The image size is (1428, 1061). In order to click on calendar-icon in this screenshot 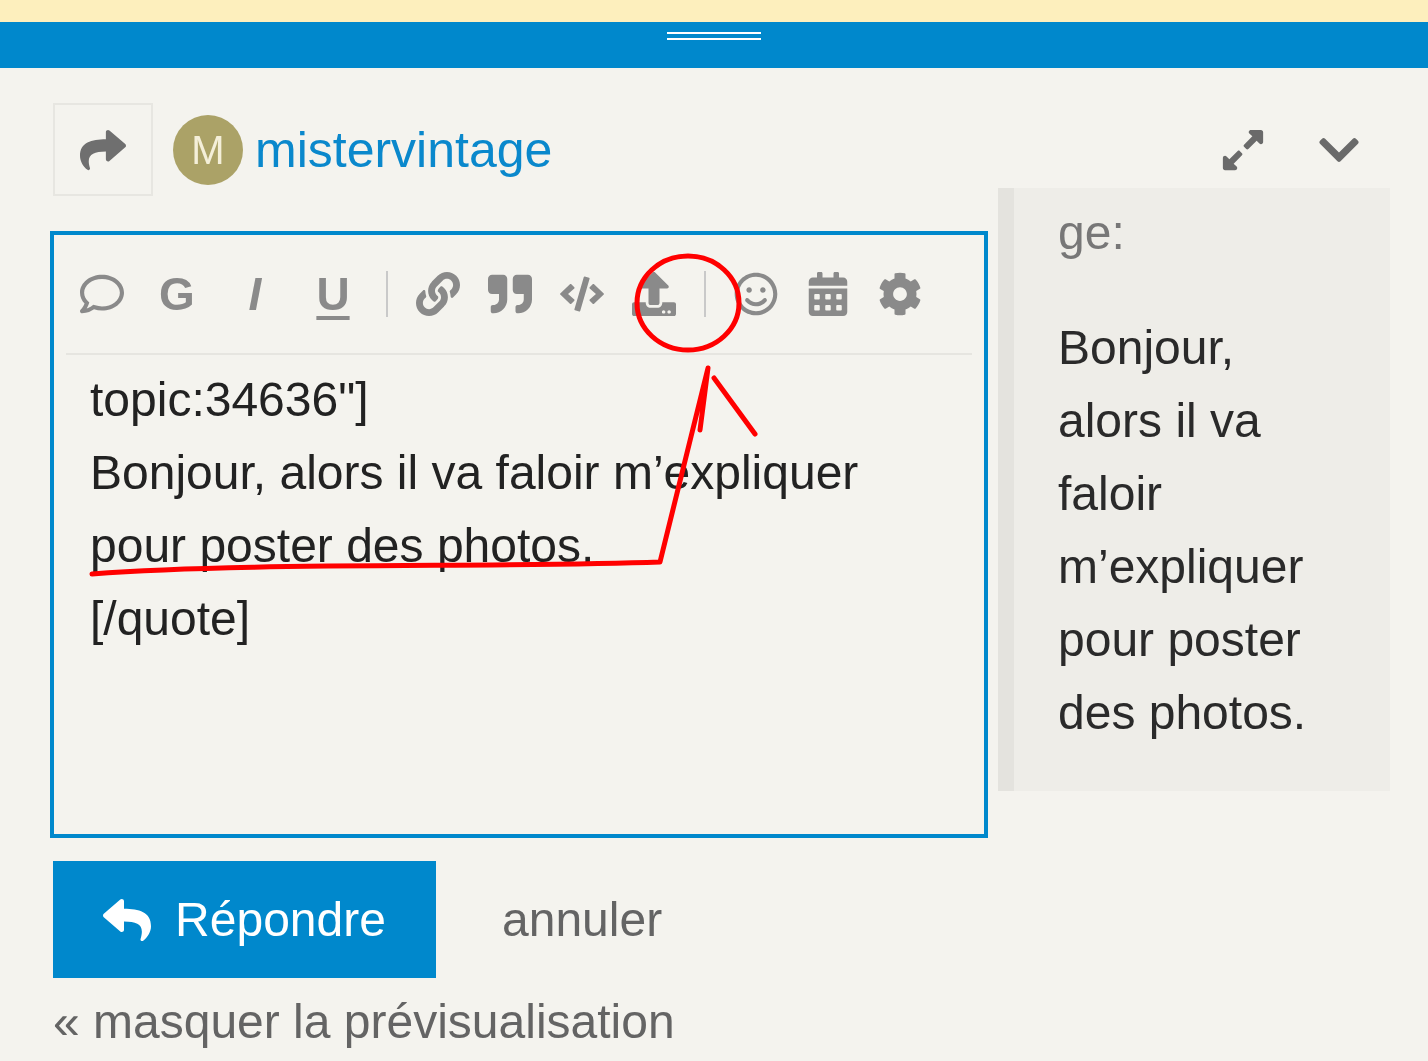, I will do `click(828, 294)`.